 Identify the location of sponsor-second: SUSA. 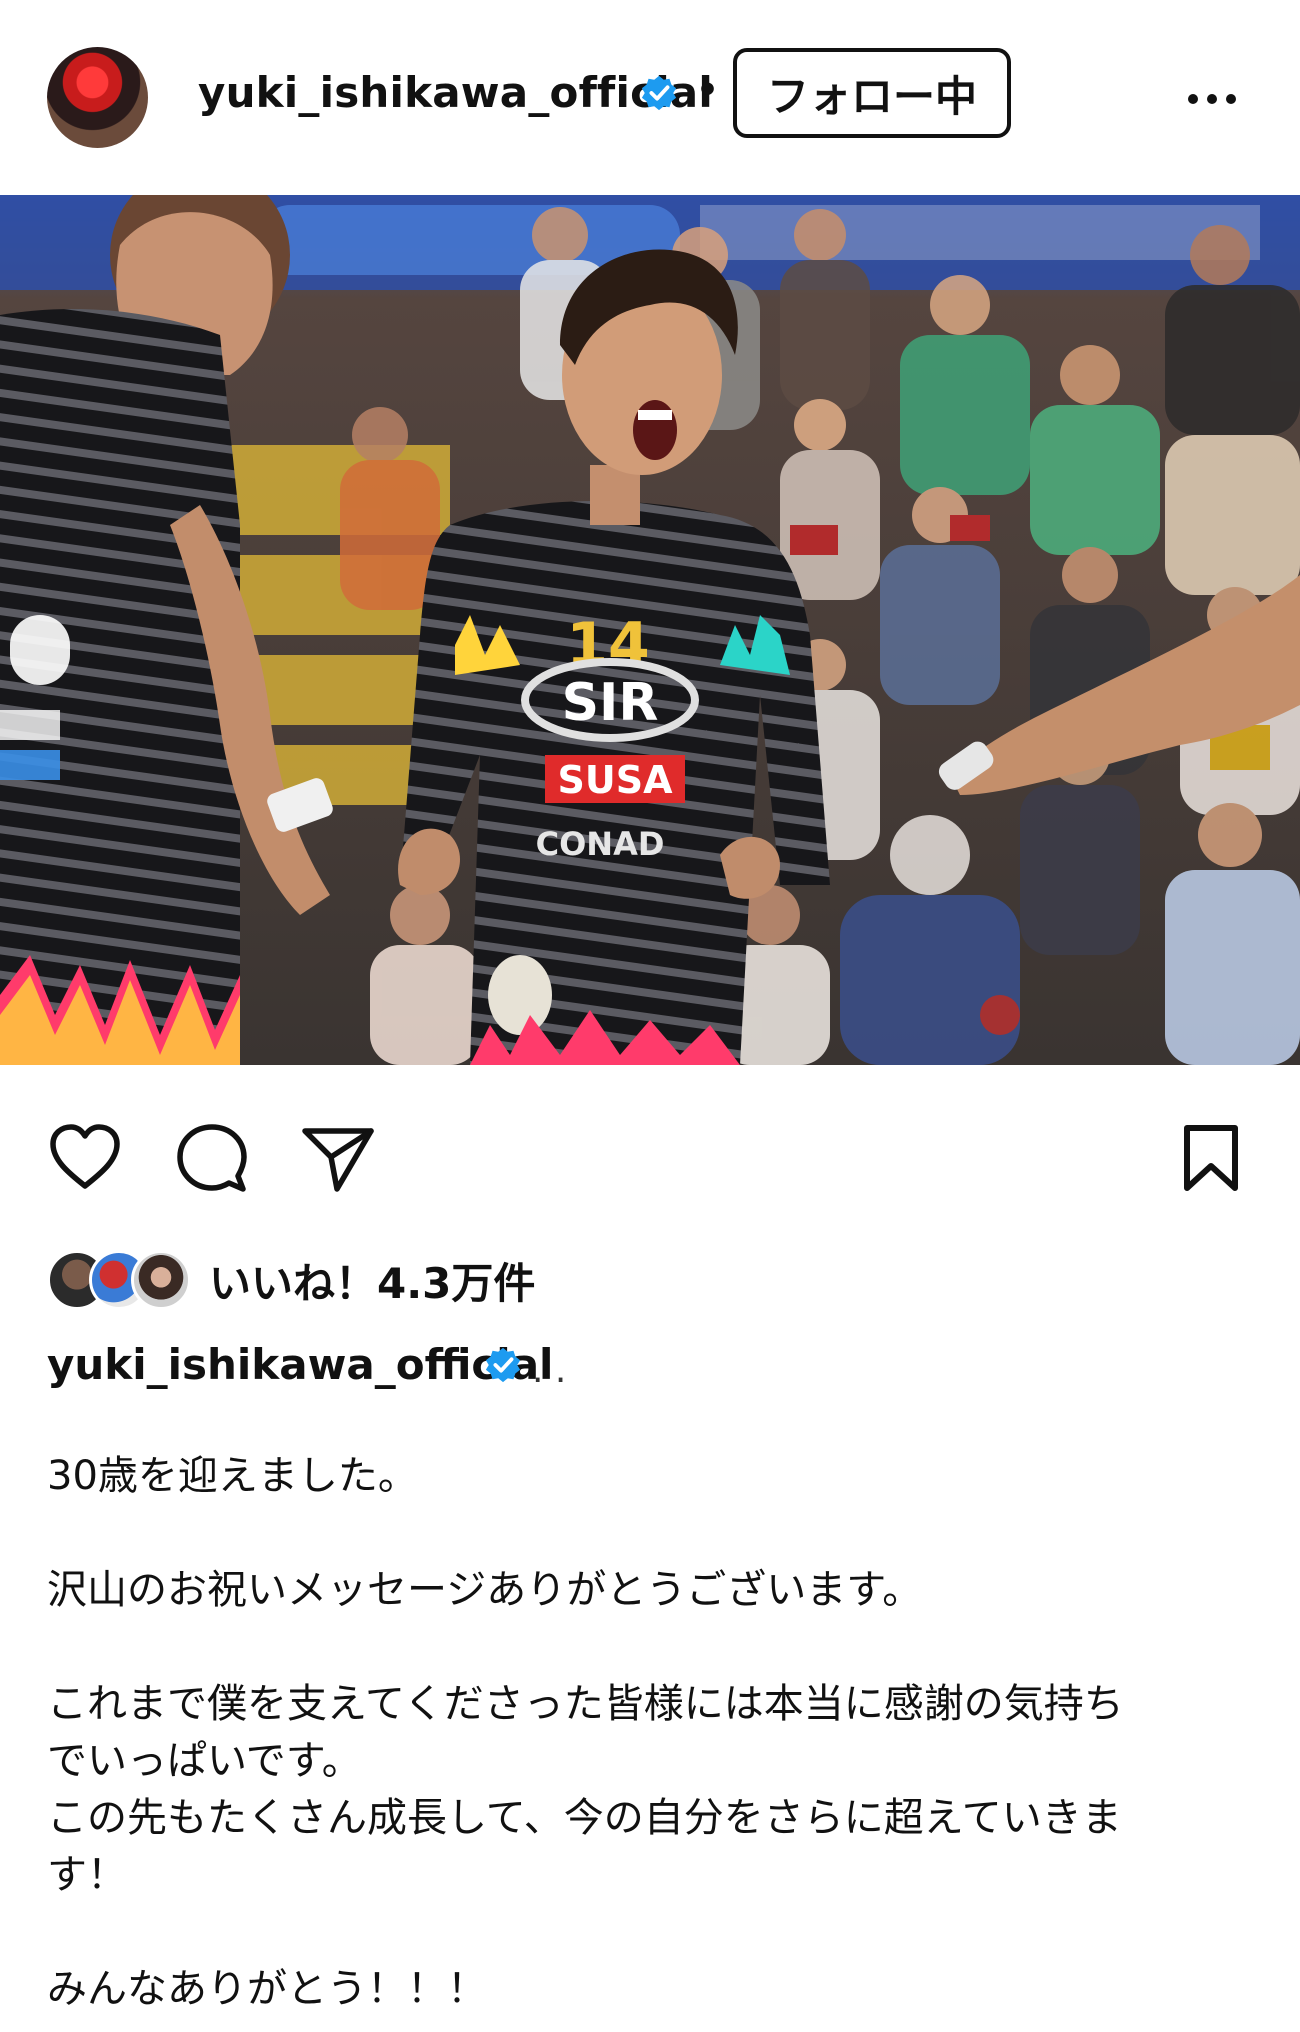
(615, 780).